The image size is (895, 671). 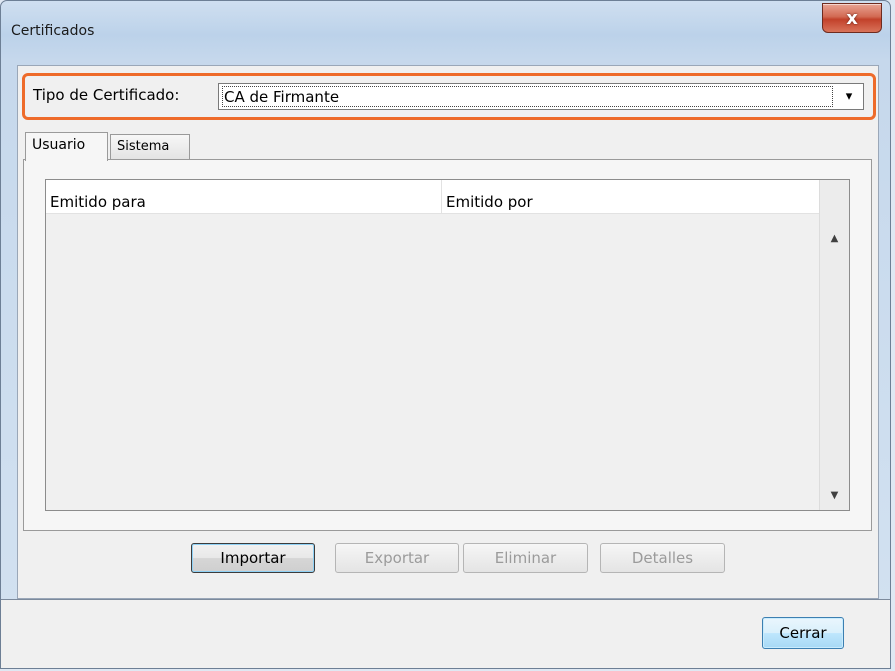 I want to click on scroll-down-icon: ▼, so click(x=834, y=495).